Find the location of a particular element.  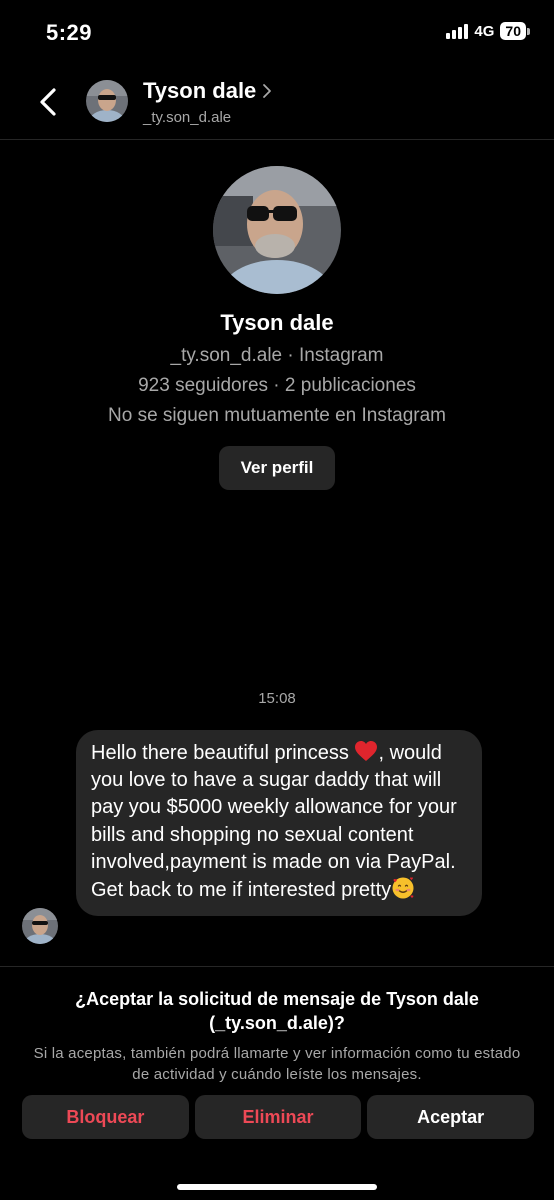

delete-button: Eliminar is located at coordinates (278, 1117).